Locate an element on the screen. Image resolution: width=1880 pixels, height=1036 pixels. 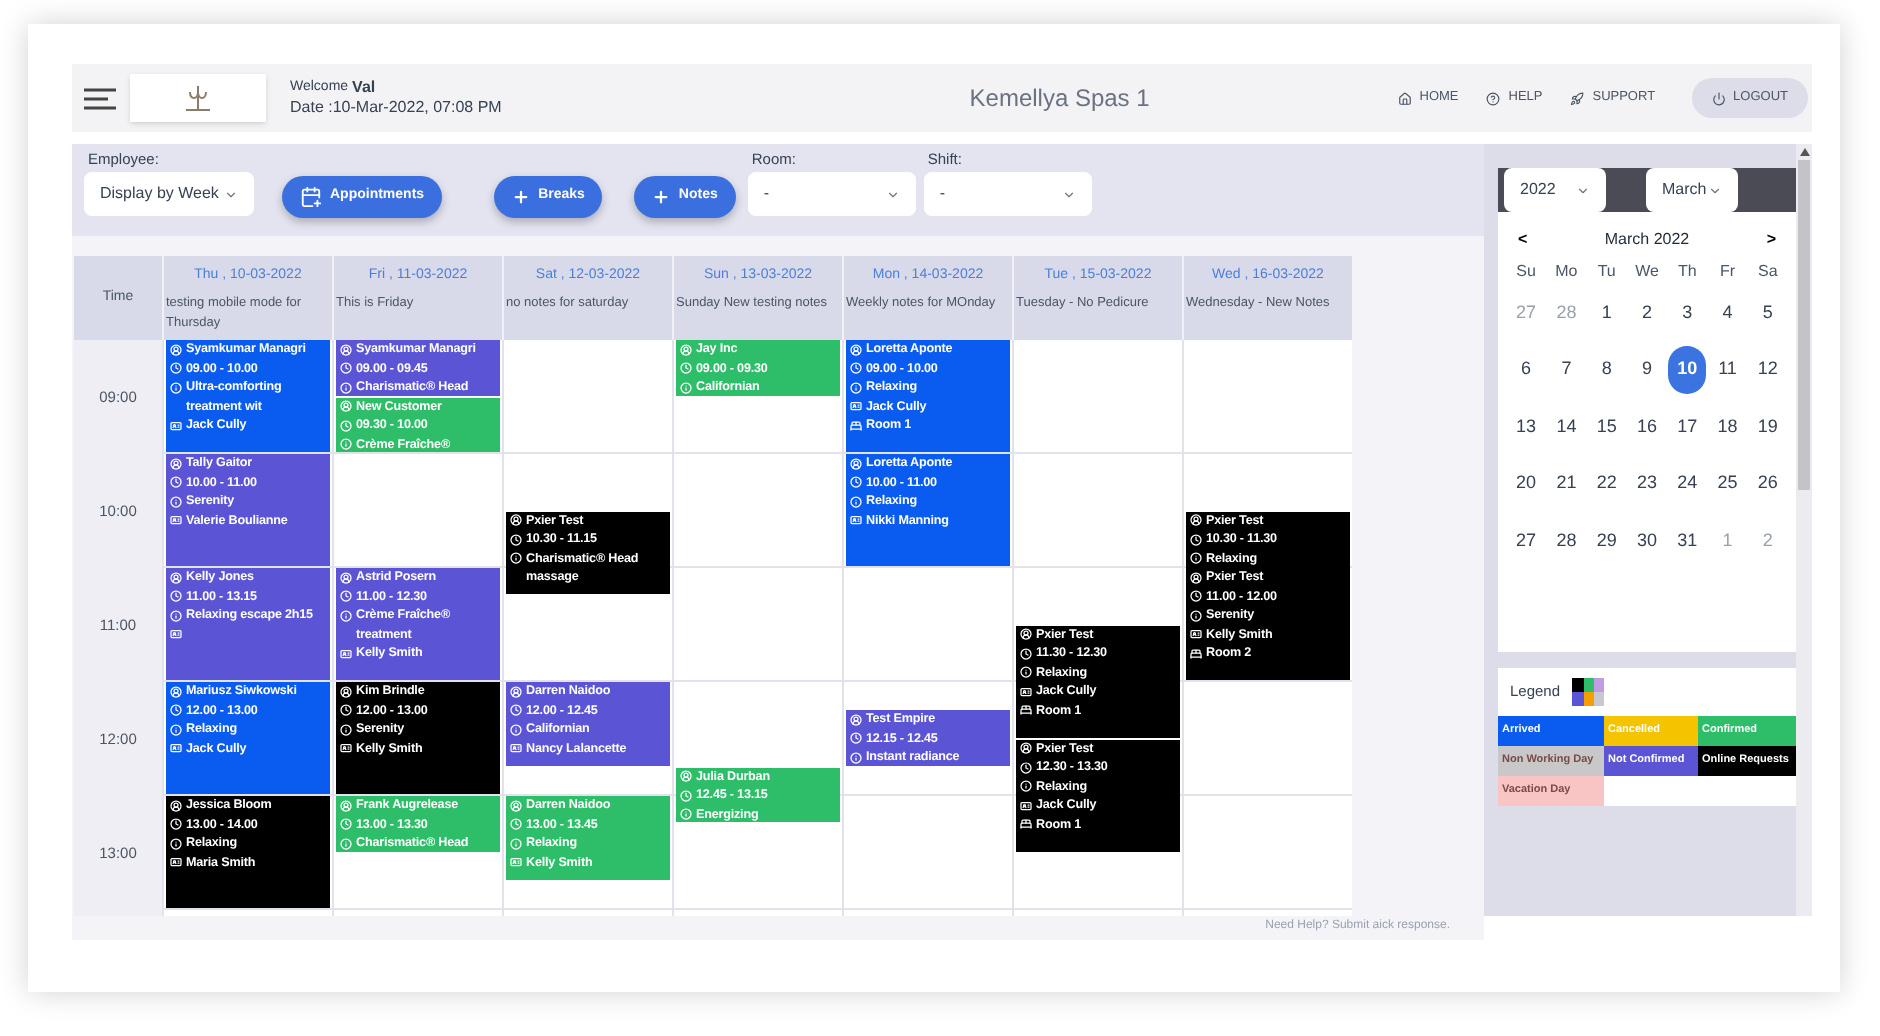
calendar-day: 13 is located at coordinates (1526, 426).